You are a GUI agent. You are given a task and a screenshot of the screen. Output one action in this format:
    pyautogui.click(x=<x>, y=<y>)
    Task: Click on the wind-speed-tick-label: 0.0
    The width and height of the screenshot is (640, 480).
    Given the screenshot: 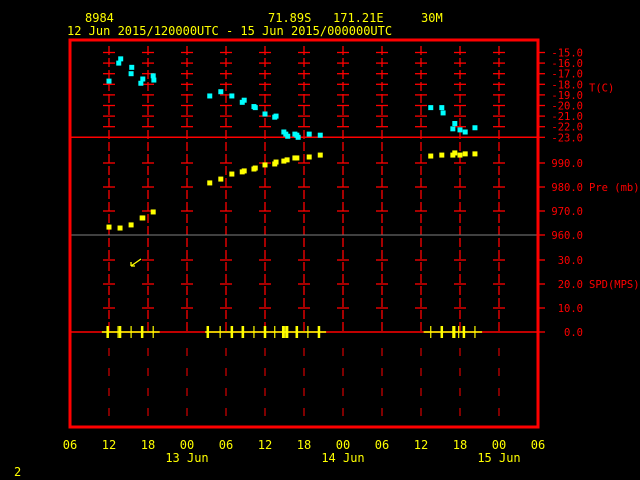 What is the action you would take?
    pyautogui.click(x=573, y=333)
    